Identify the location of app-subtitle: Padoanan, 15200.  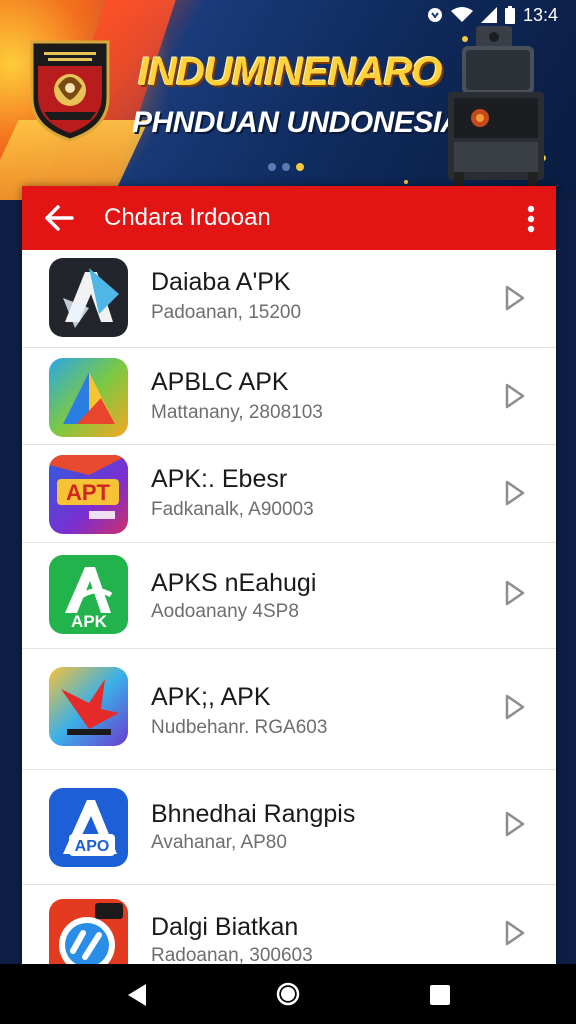
(226, 312).